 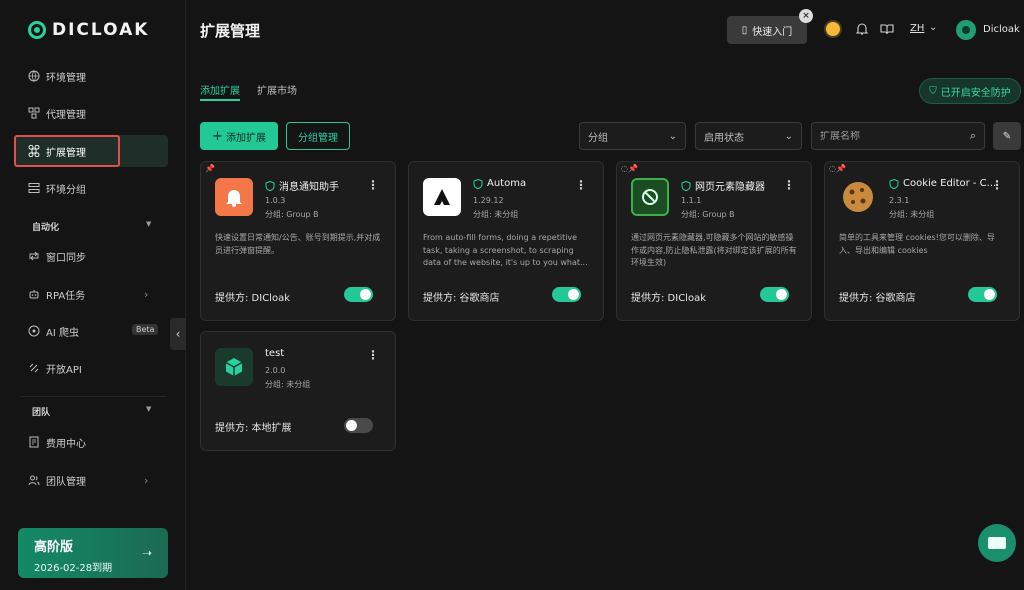 What do you see at coordinates (57, 76) in the screenshot?
I see `sidebar-item-environment: 环境管理` at bounding box center [57, 76].